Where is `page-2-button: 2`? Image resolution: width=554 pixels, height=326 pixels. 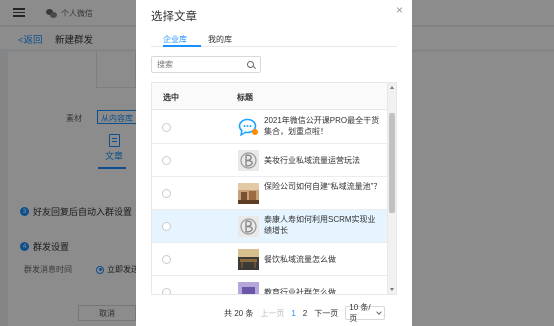 page-2-button: 2 is located at coordinates (305, 313).